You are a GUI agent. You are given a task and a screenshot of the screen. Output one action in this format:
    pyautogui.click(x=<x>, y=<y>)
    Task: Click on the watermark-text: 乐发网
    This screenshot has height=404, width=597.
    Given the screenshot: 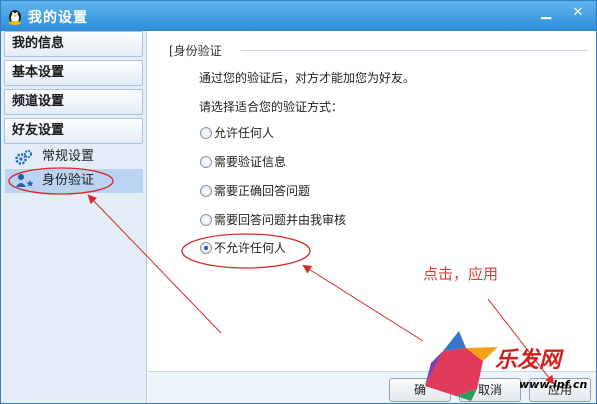 What is the action you would take?
    pyautogui.click(x=528, y=360)
    